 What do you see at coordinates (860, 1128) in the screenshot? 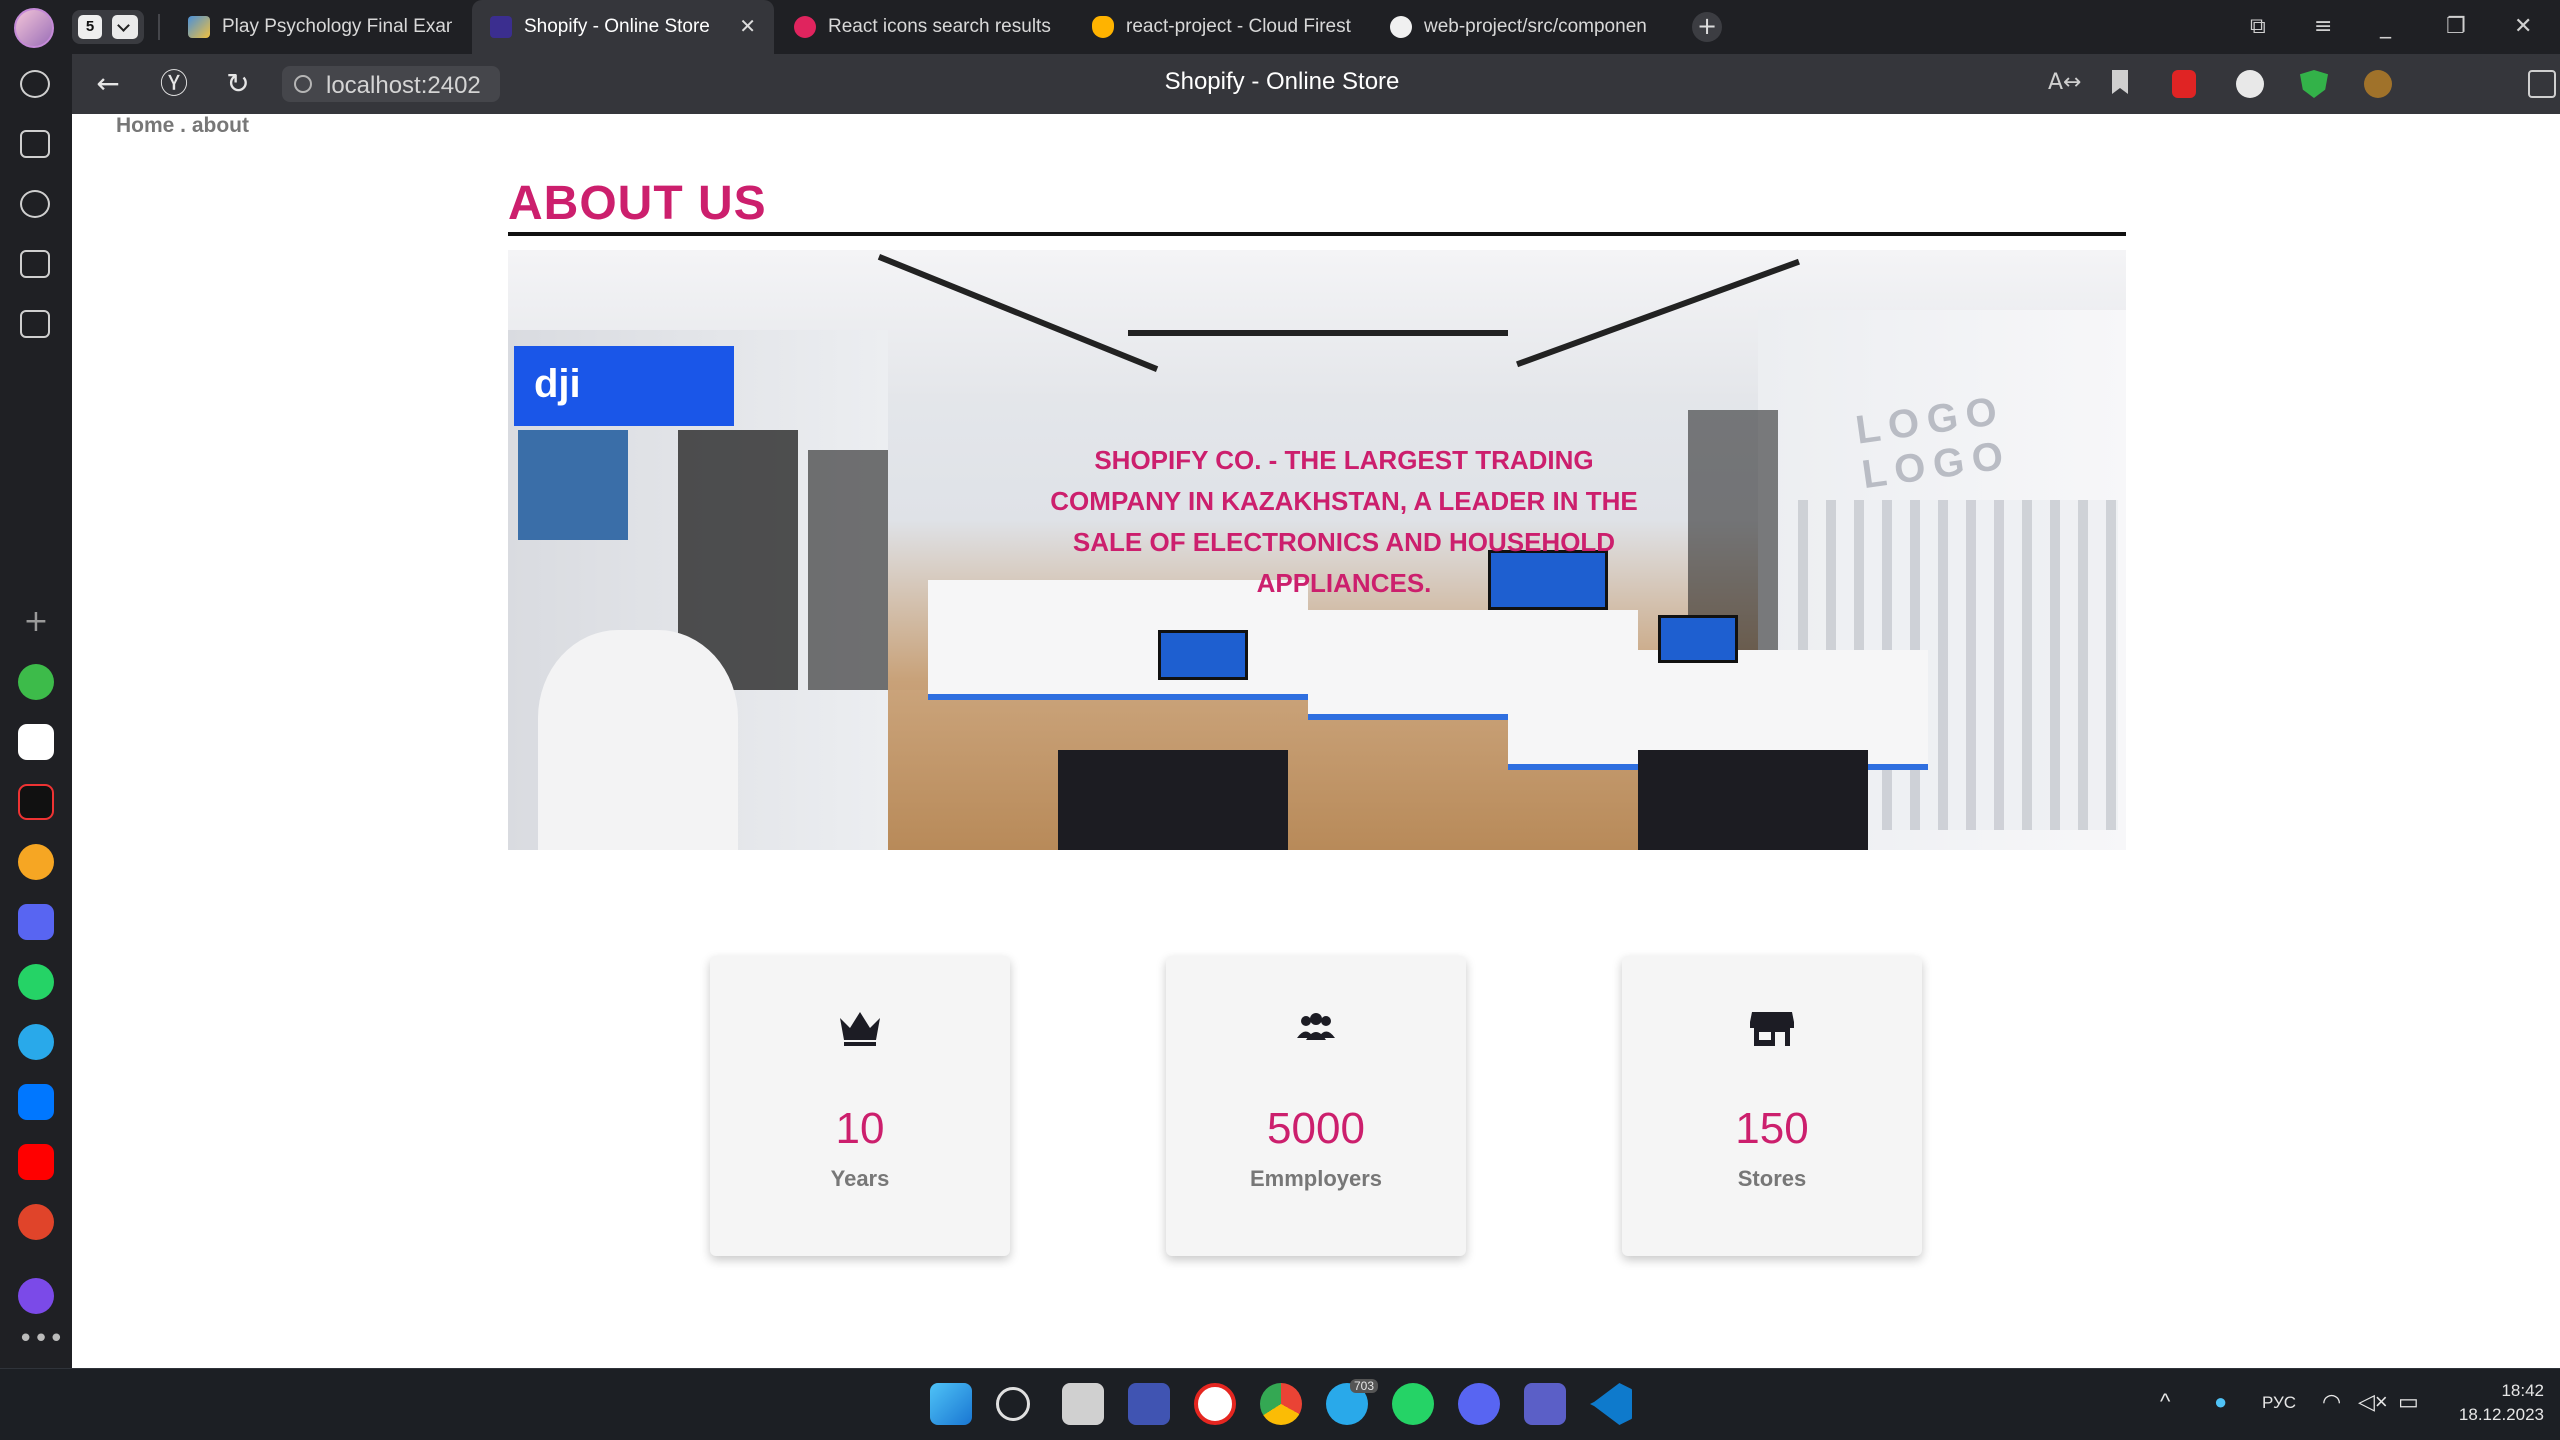
I see `stat-value: 10` at bounding box center [860, 1128].